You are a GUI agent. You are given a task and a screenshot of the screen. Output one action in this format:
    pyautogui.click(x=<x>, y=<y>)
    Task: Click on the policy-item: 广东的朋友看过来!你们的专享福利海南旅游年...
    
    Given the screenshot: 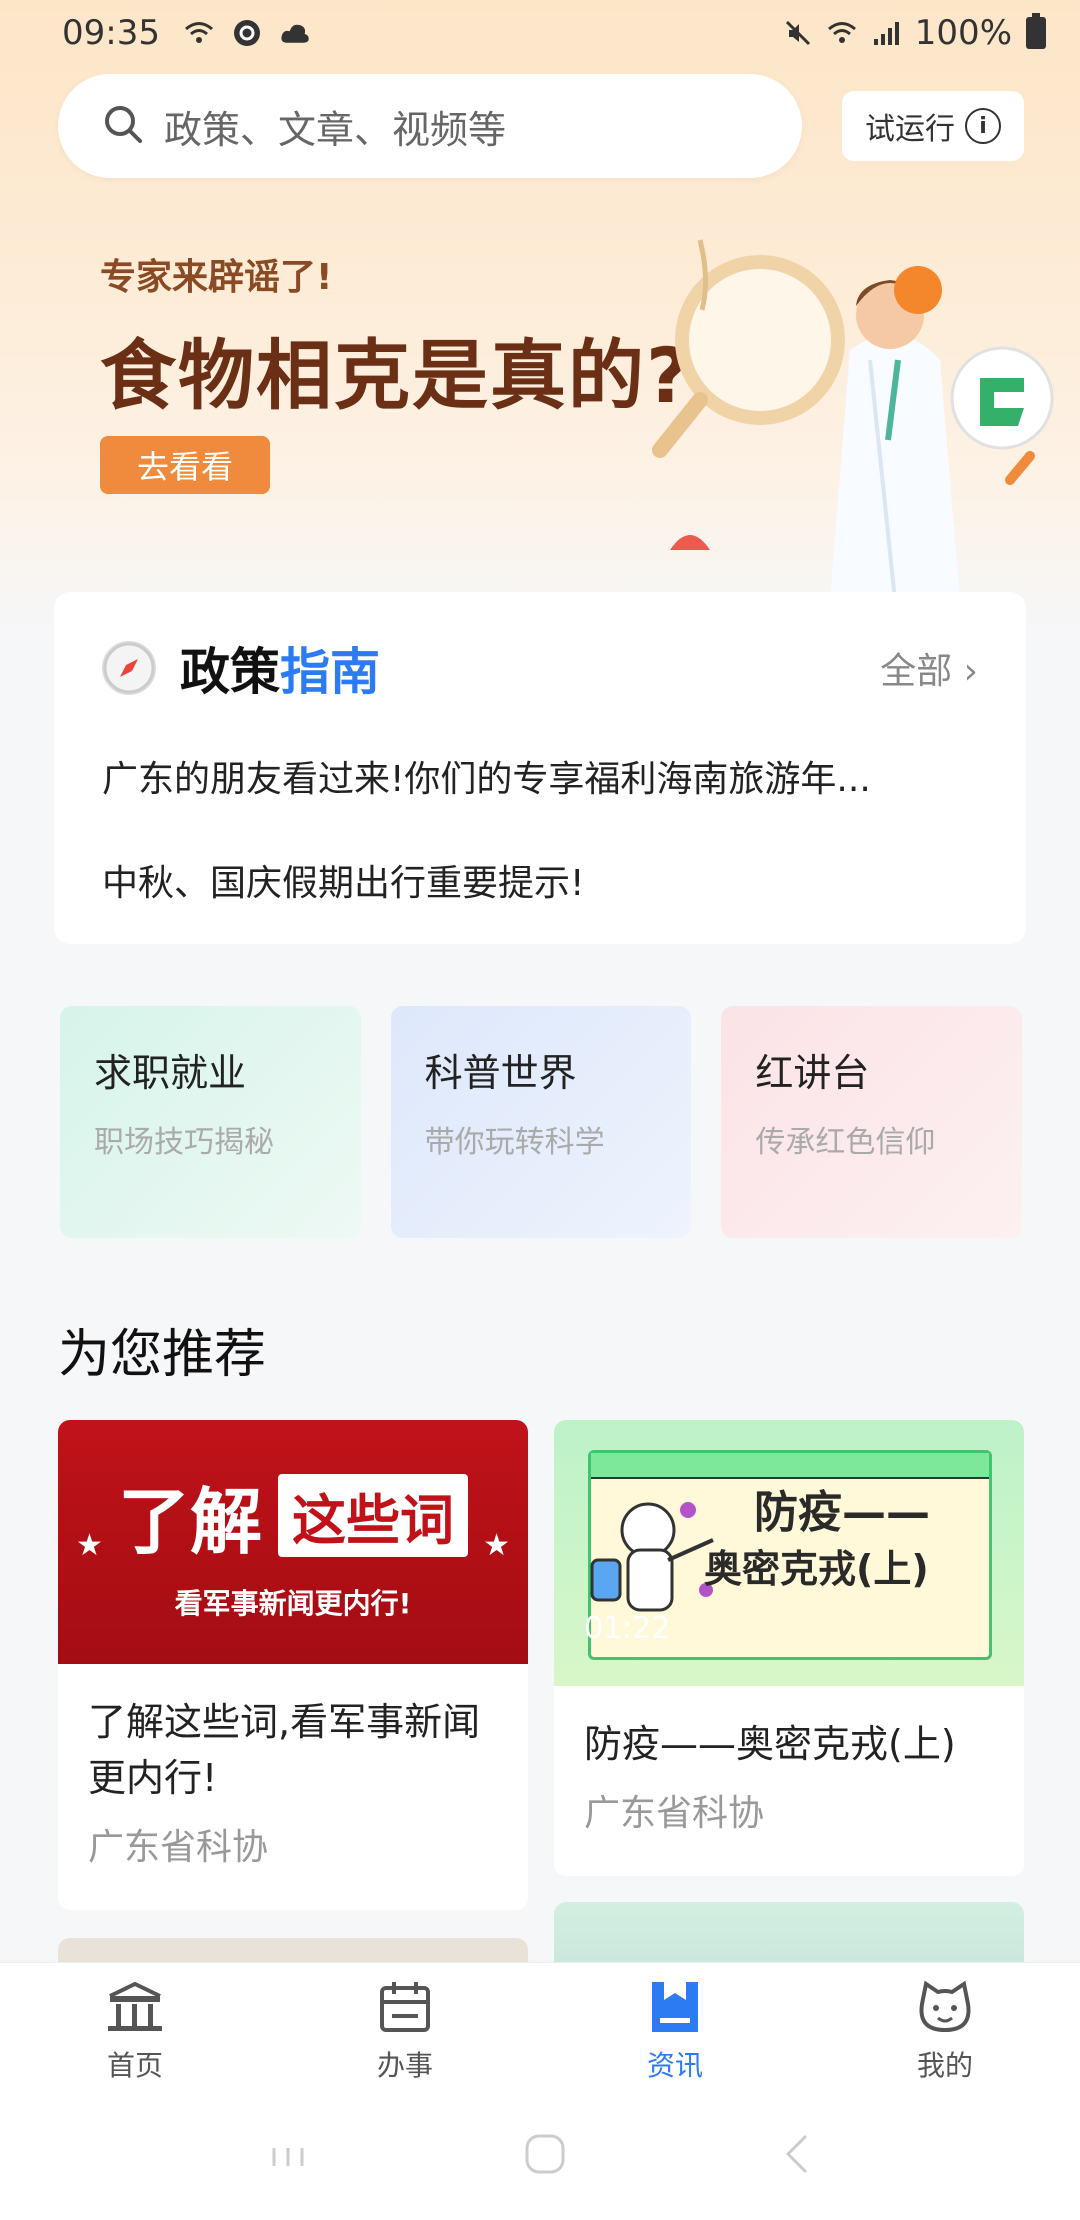 What is the action you would take?
    pyautogui.click(x=532, y=776)
    